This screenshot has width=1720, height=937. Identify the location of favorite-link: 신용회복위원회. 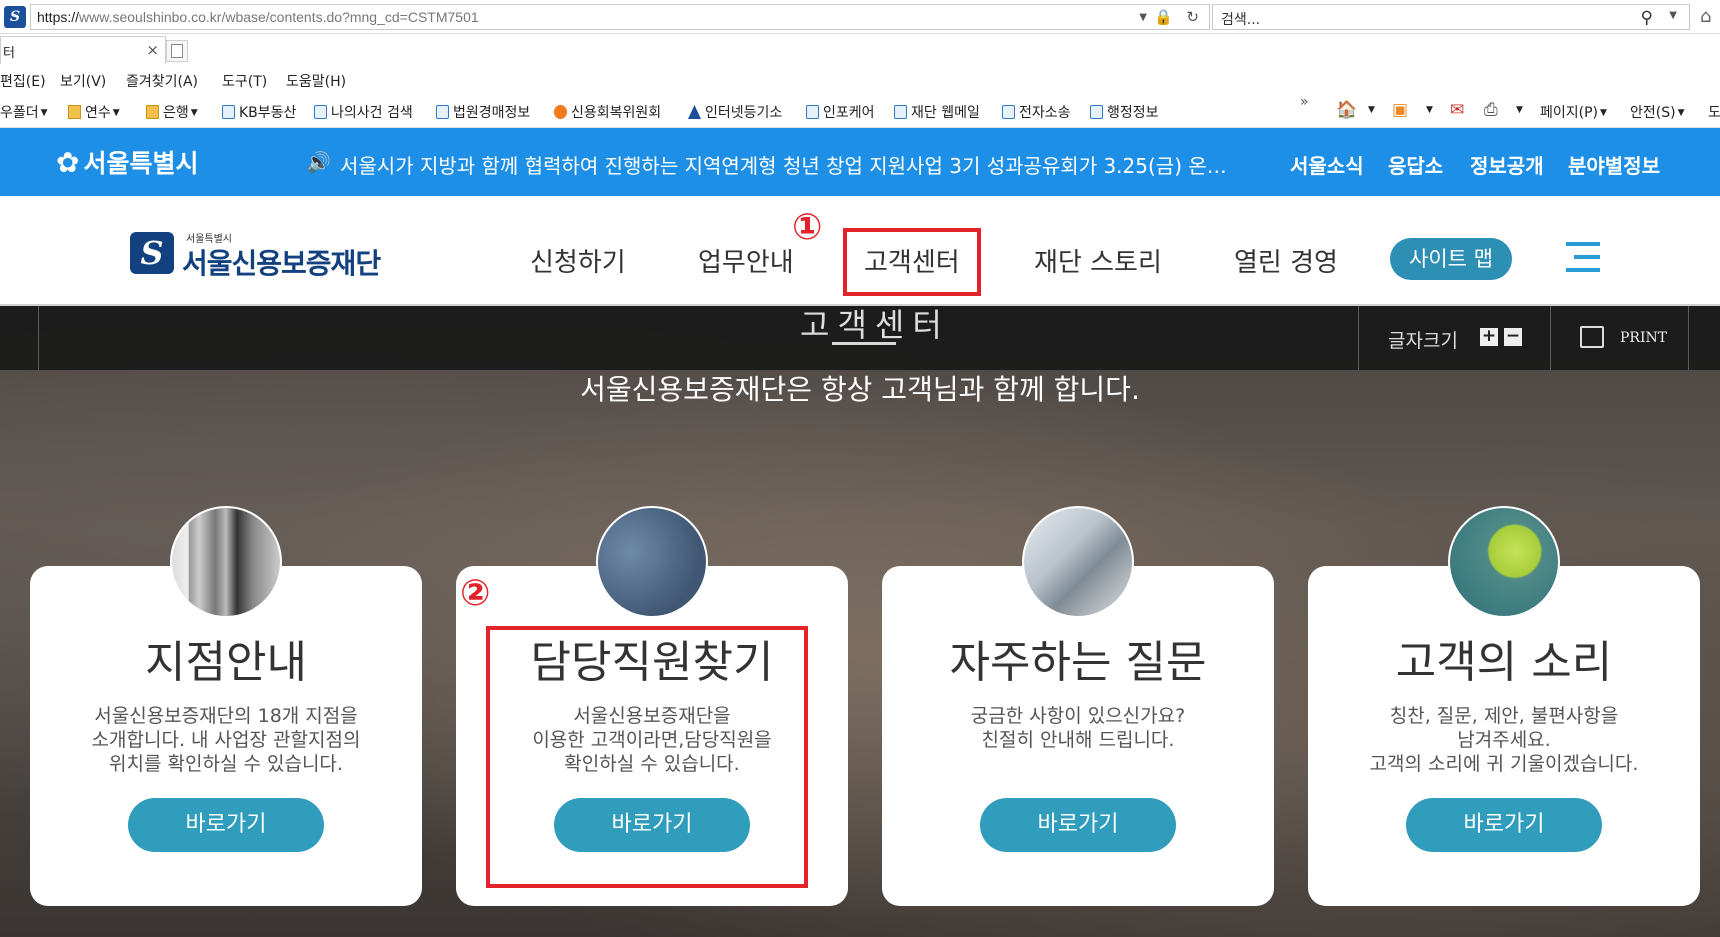
(607, 112).